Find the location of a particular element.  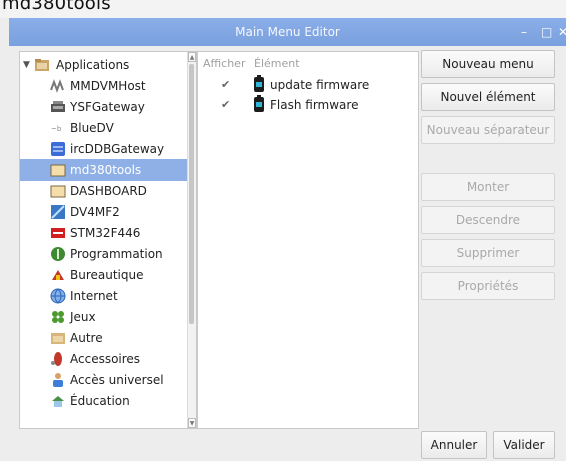

item-row-update-firmware: ✔ update firmware is located at coordinates (308, 85).